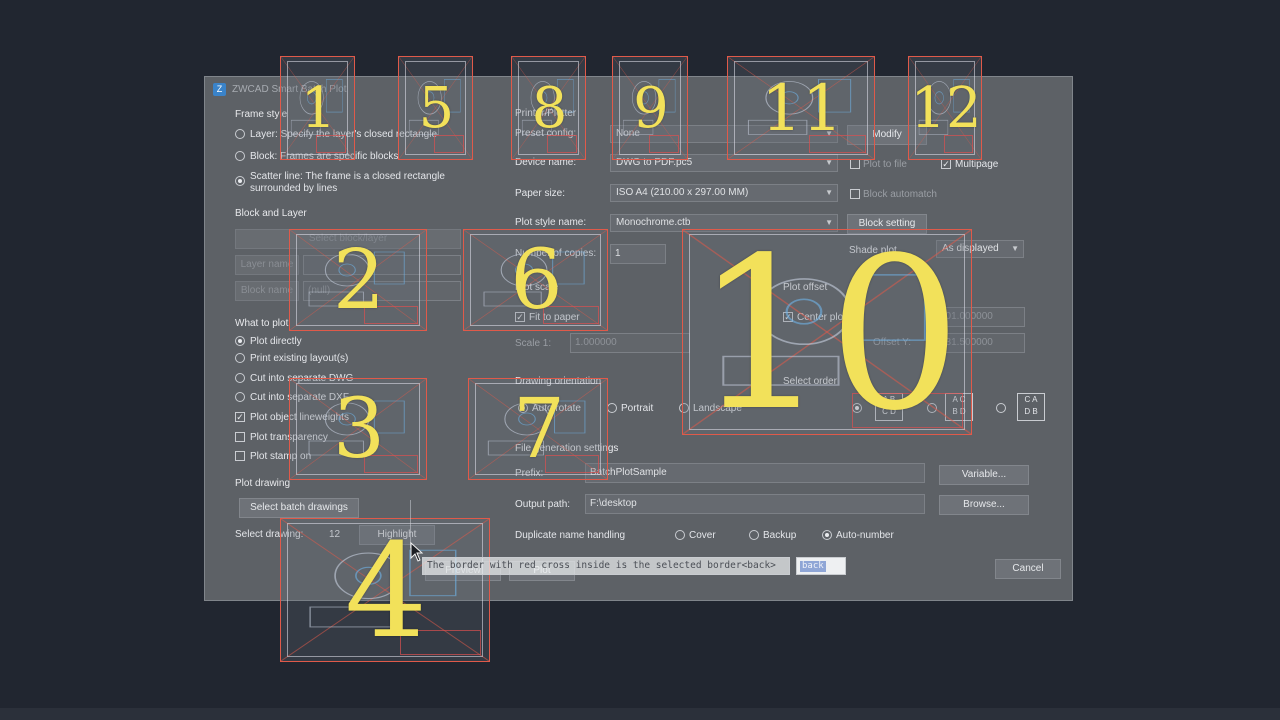  Describe the element at coordinates (755, 473) in the screenshot. I see `prefix-field: BatchPlotSample` at that location.